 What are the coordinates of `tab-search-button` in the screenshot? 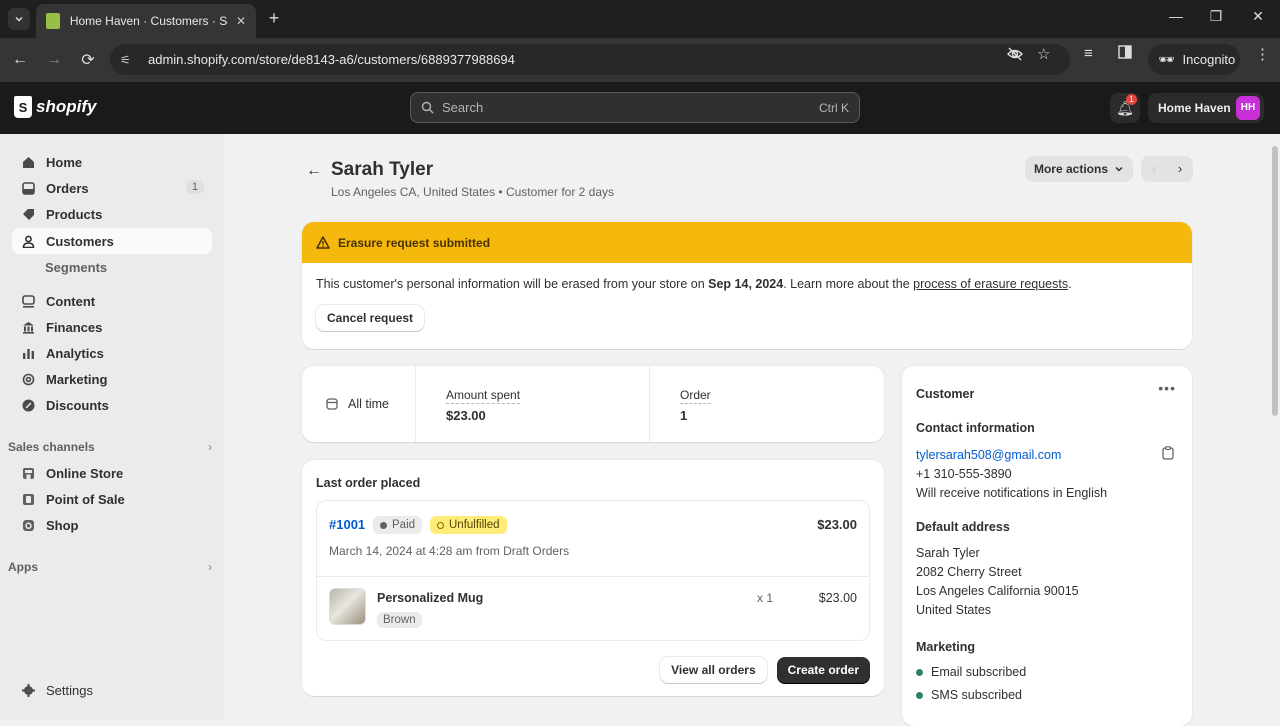 It's located at (19, 19).